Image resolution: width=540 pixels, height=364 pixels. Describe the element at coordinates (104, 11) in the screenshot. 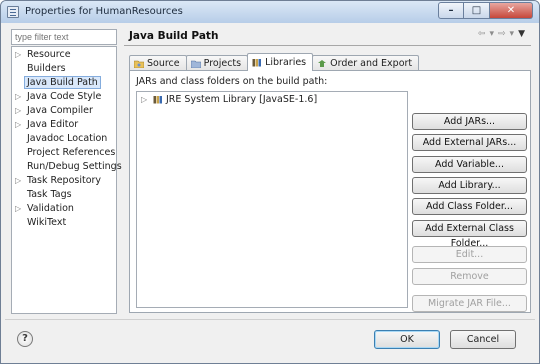

I see `window-title: Properties for HumanResources` at that location.